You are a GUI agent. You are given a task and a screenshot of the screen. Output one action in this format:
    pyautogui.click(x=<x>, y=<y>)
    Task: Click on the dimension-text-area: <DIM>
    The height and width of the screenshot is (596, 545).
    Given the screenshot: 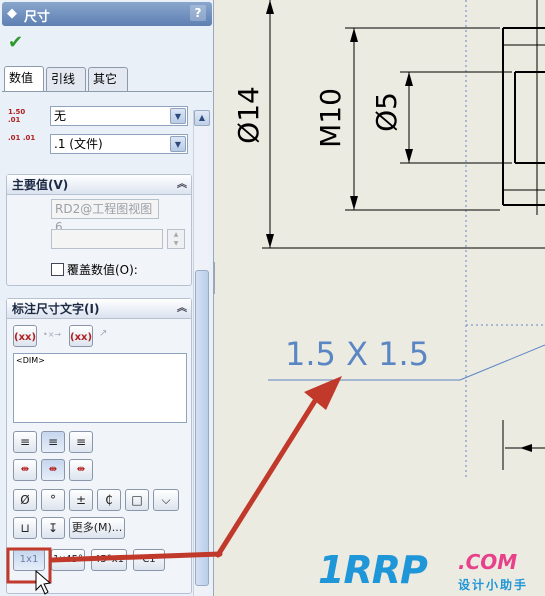 What is the action you would take?
    pyautogui.click(x=100, y=388)
    